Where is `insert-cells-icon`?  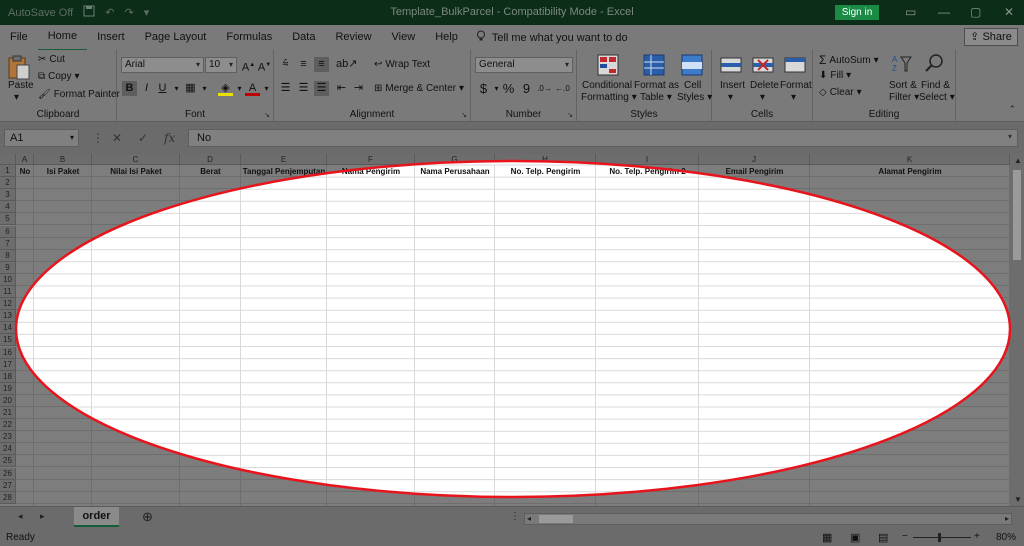
insert-cells-icon is located at coordinates (732, 66).